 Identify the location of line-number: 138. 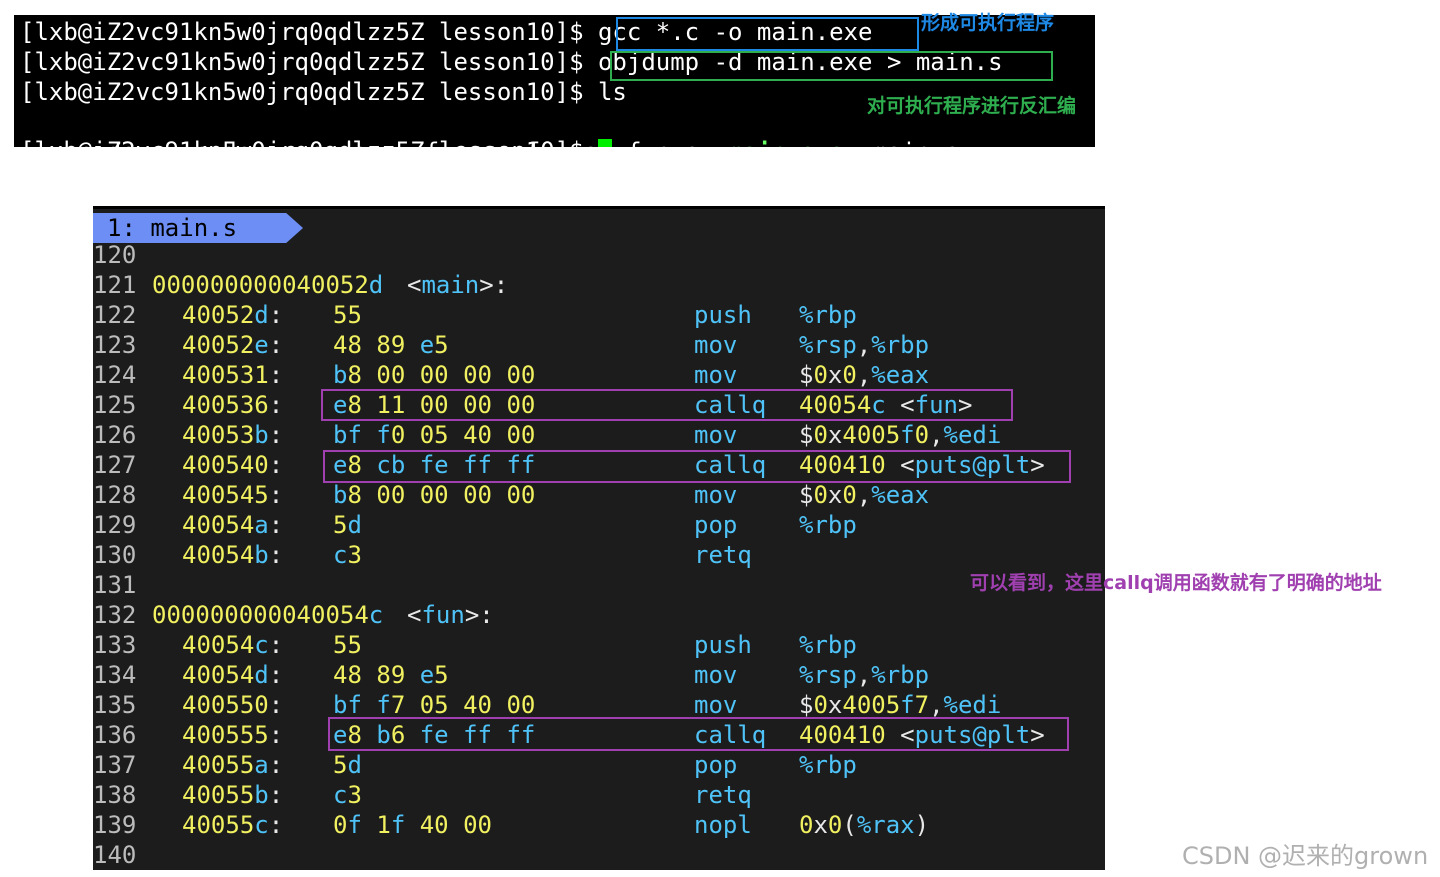
(115, 795).